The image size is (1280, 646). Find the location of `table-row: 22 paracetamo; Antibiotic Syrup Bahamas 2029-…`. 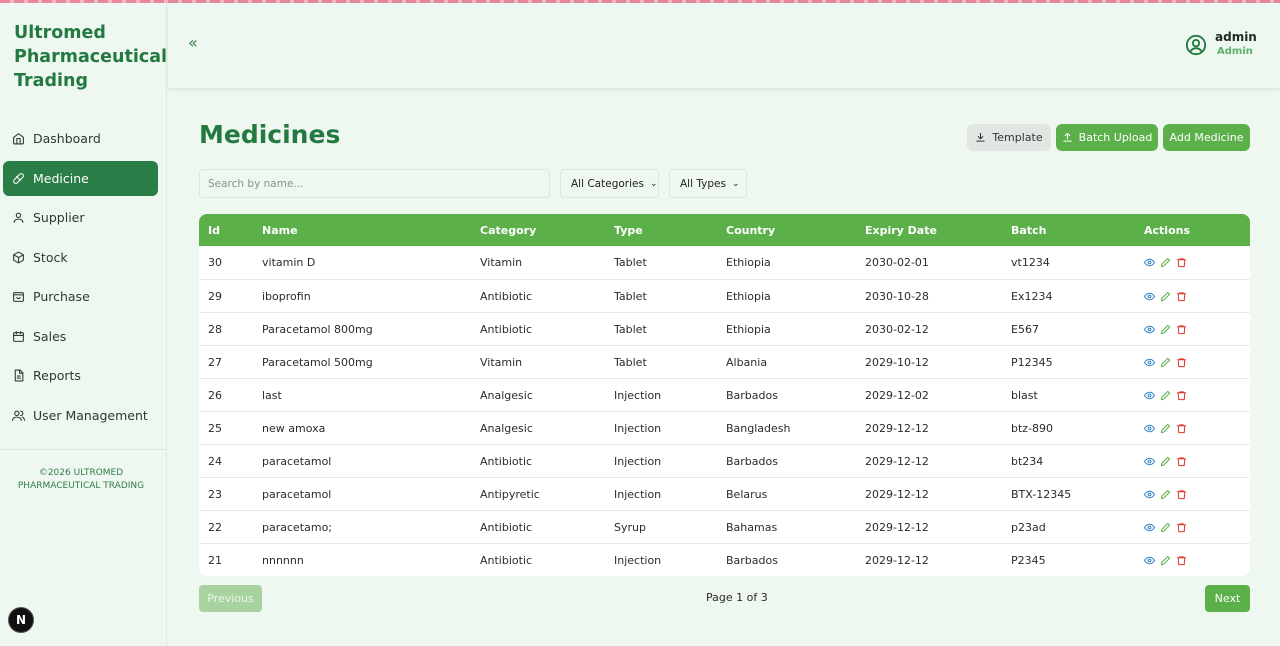

table-row: 22 paracetamo; Antibiotic Syrup Bahamas 2029-… is located at coordinates (724, 526).